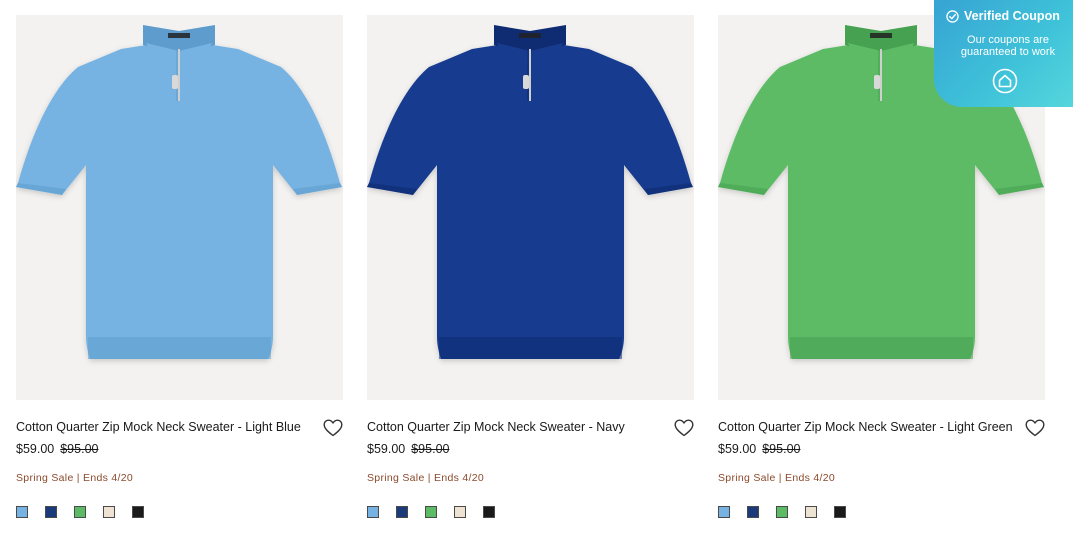 The height and width of the screenshot is (537, 1073). I want to click on coupon-description: Our coupons are guaranteed to work, so click(1008, 46).